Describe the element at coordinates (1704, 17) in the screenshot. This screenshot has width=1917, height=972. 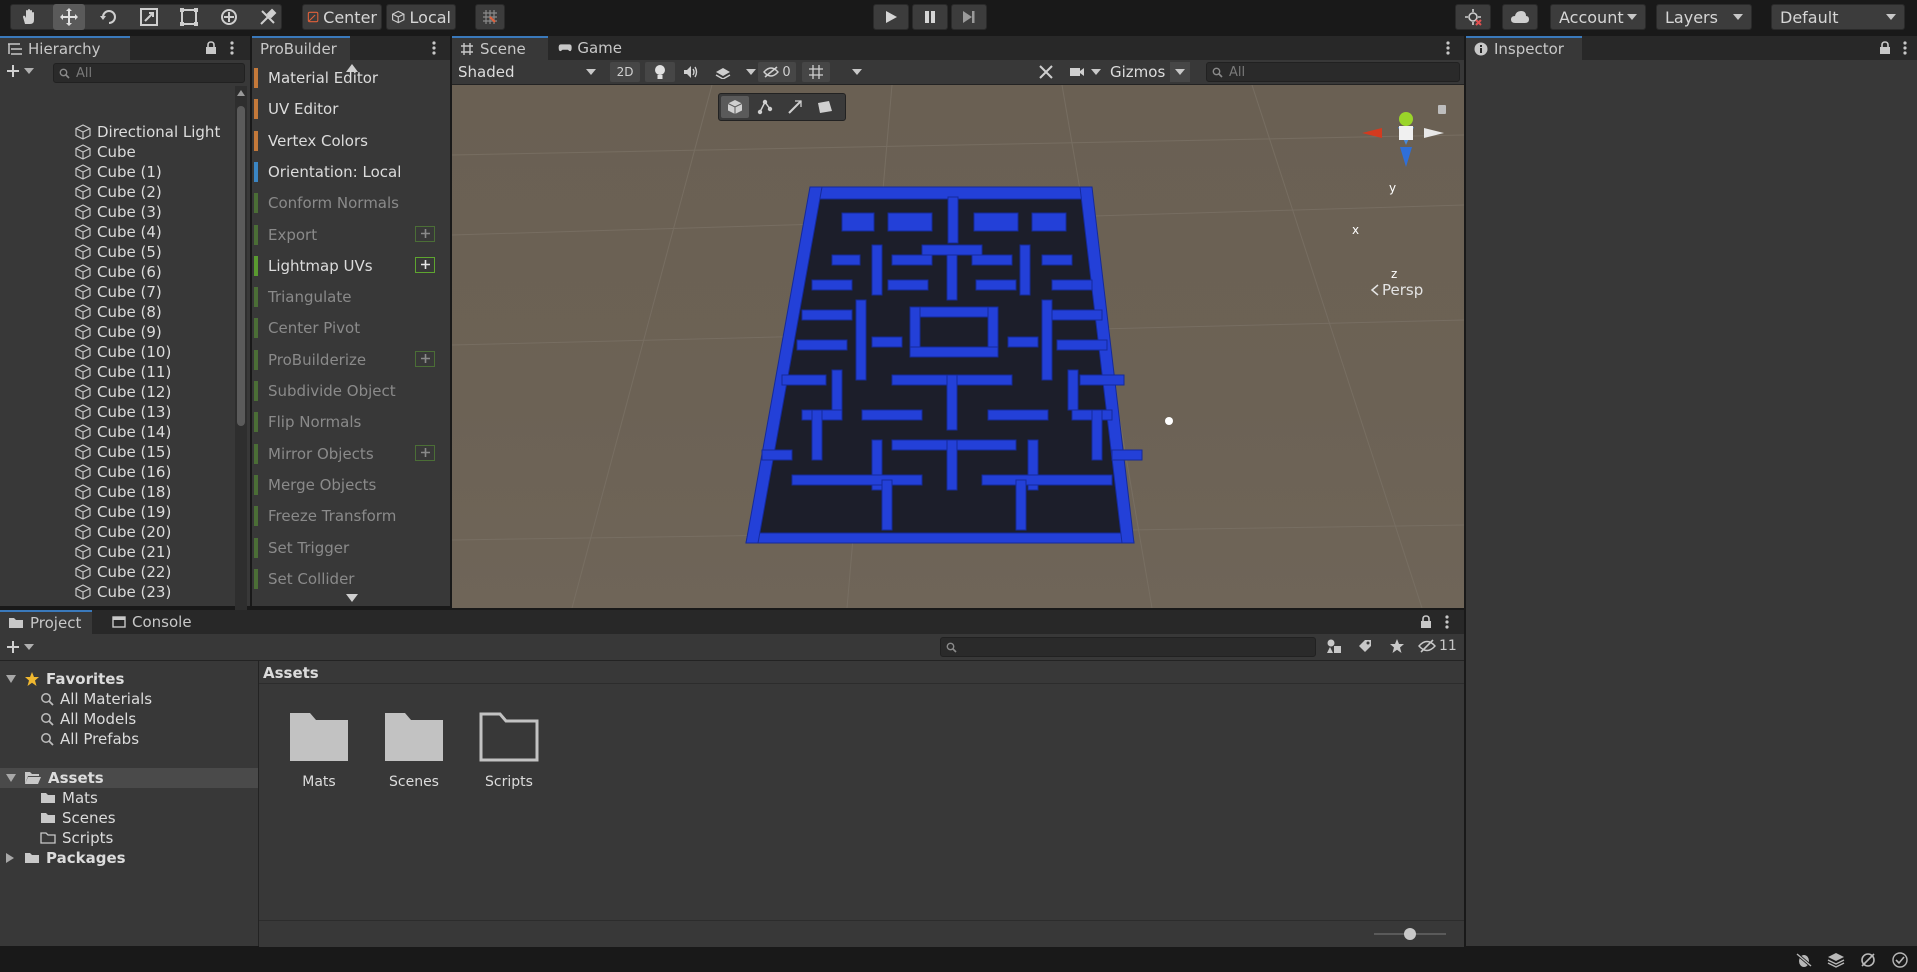
I see `layers-dropdown: Layers` at that location.